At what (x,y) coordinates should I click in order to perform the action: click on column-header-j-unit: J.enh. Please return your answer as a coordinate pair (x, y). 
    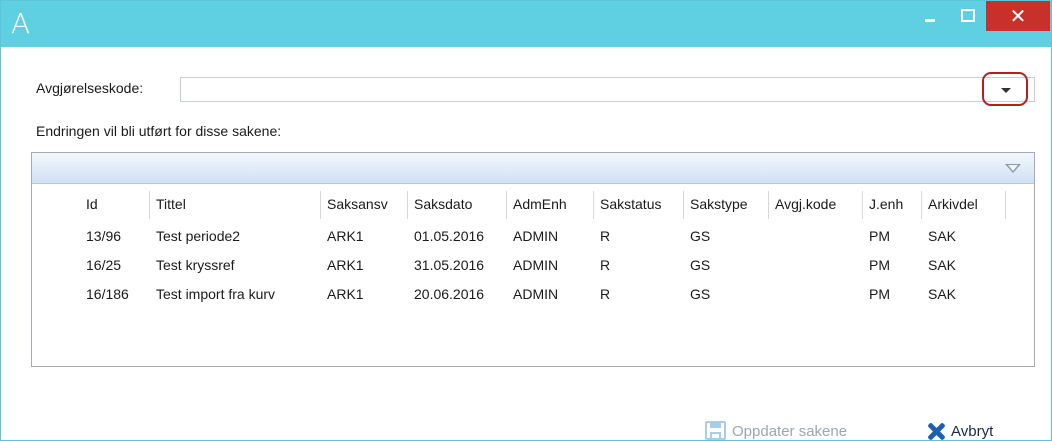
    Looking at the image, I should click on (892, 205).